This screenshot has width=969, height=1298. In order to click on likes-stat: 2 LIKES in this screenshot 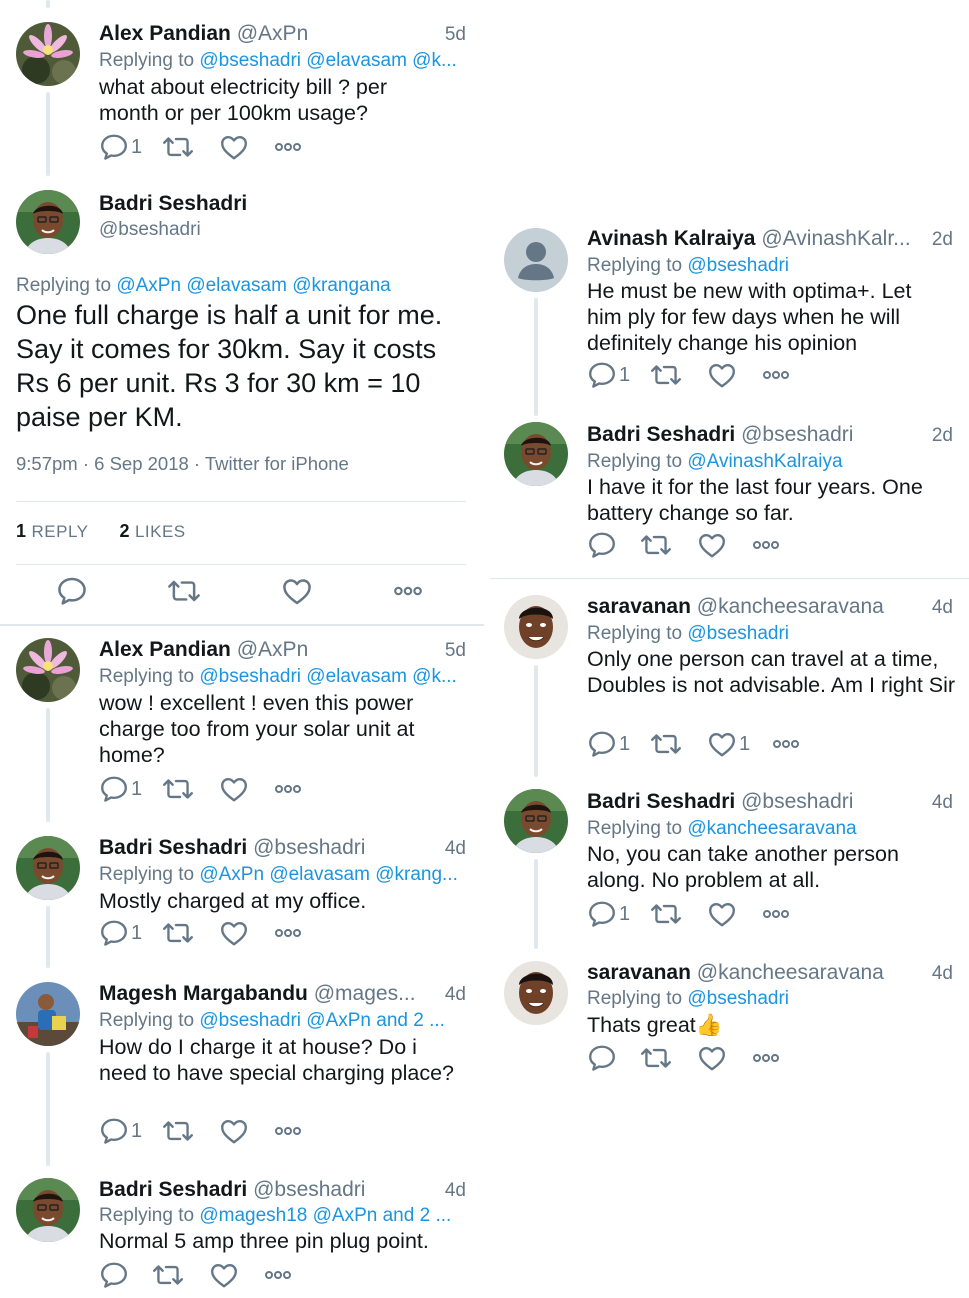, I will do `click(152, 531)`.